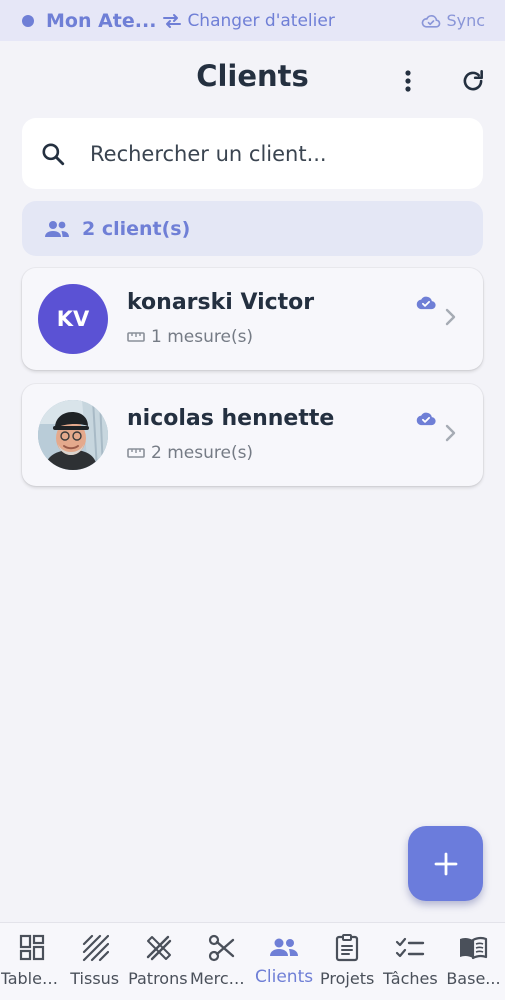 The image size is (505, 1000). I want to click on avatar-photo, so click(73, 435).